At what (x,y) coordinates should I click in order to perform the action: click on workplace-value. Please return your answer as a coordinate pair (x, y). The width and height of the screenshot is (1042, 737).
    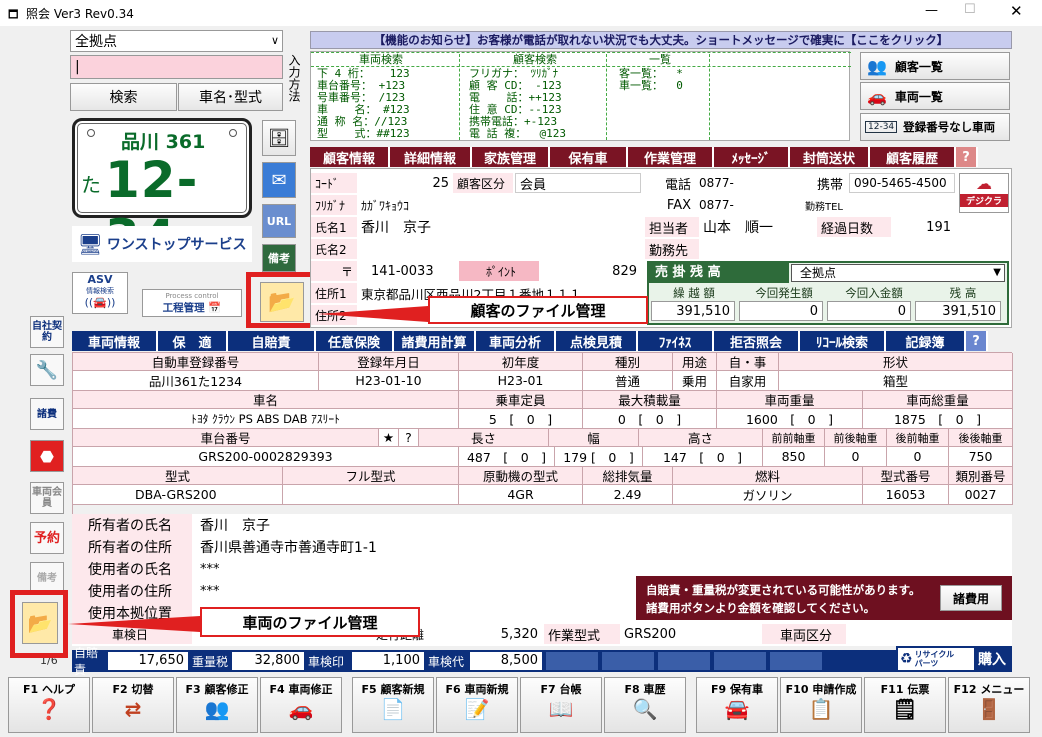
    Looking at the image, I should click on (827, 249).